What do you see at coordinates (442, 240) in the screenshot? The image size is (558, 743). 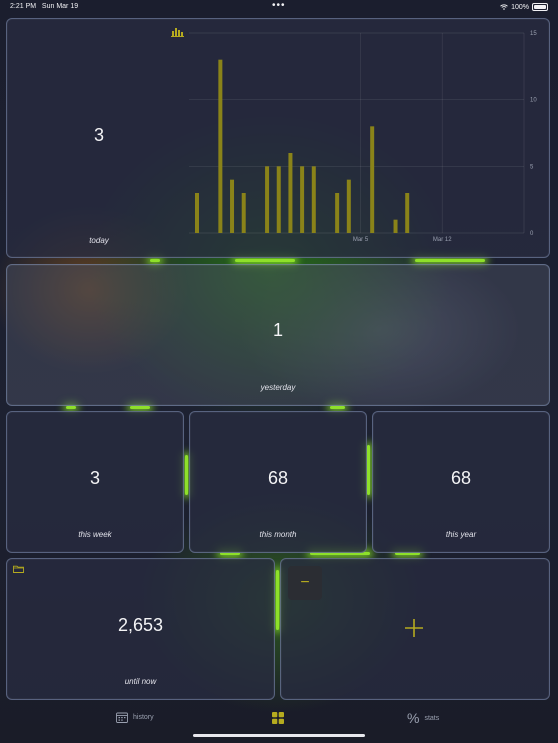 I see `x-tick-label: Mar 12` at bounding box center [442, 240].